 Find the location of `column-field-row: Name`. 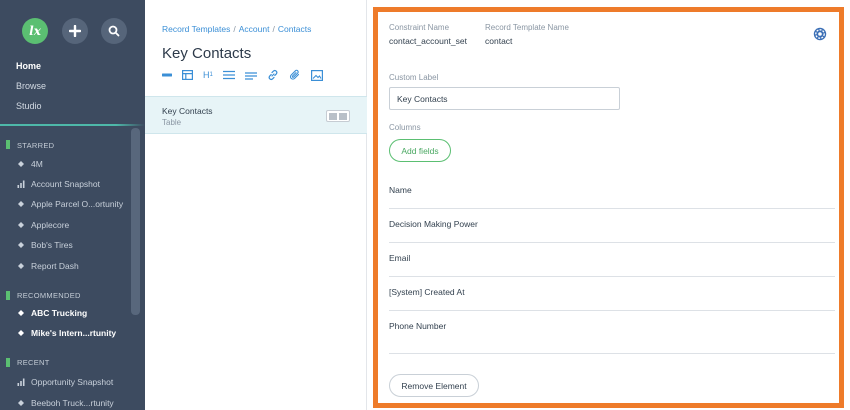

column-field-row: Name is located at coordinates (612, 192).